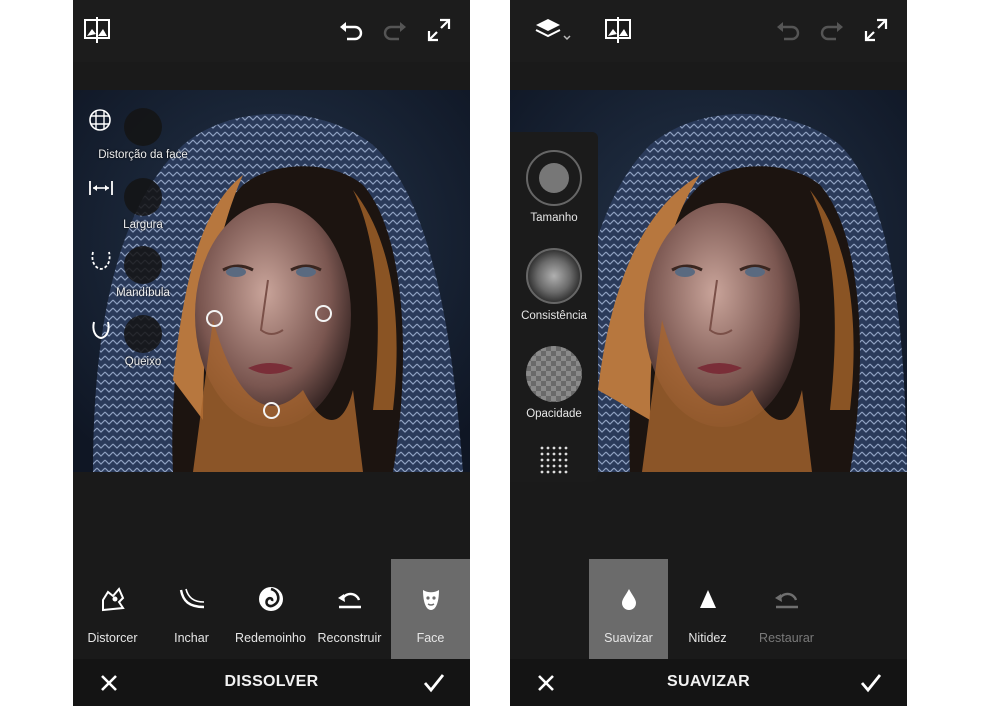  What do you see at coordinates (112, 638) in the screenshot?
I see `tool-label: Distorcer` at bounding box center [112, 638].